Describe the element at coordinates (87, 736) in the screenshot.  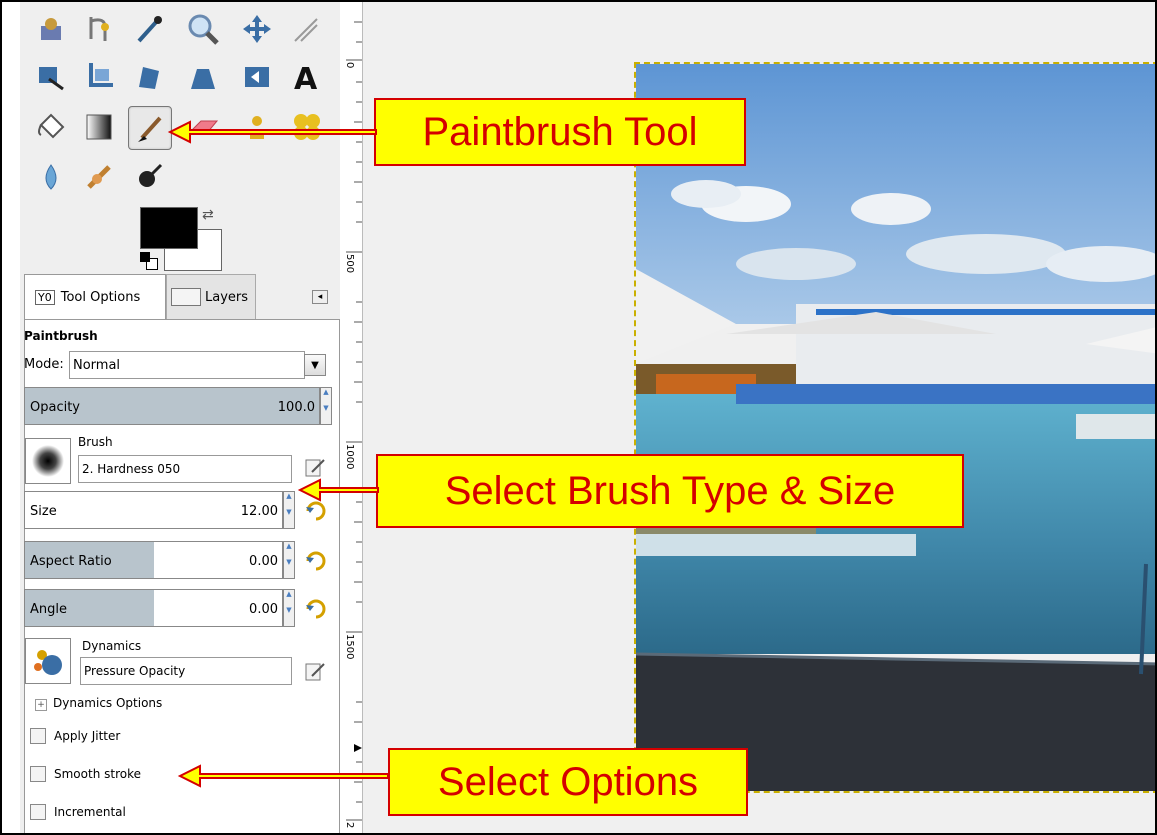
I see `apply-jitter-label: Apply Jitter` at that location.